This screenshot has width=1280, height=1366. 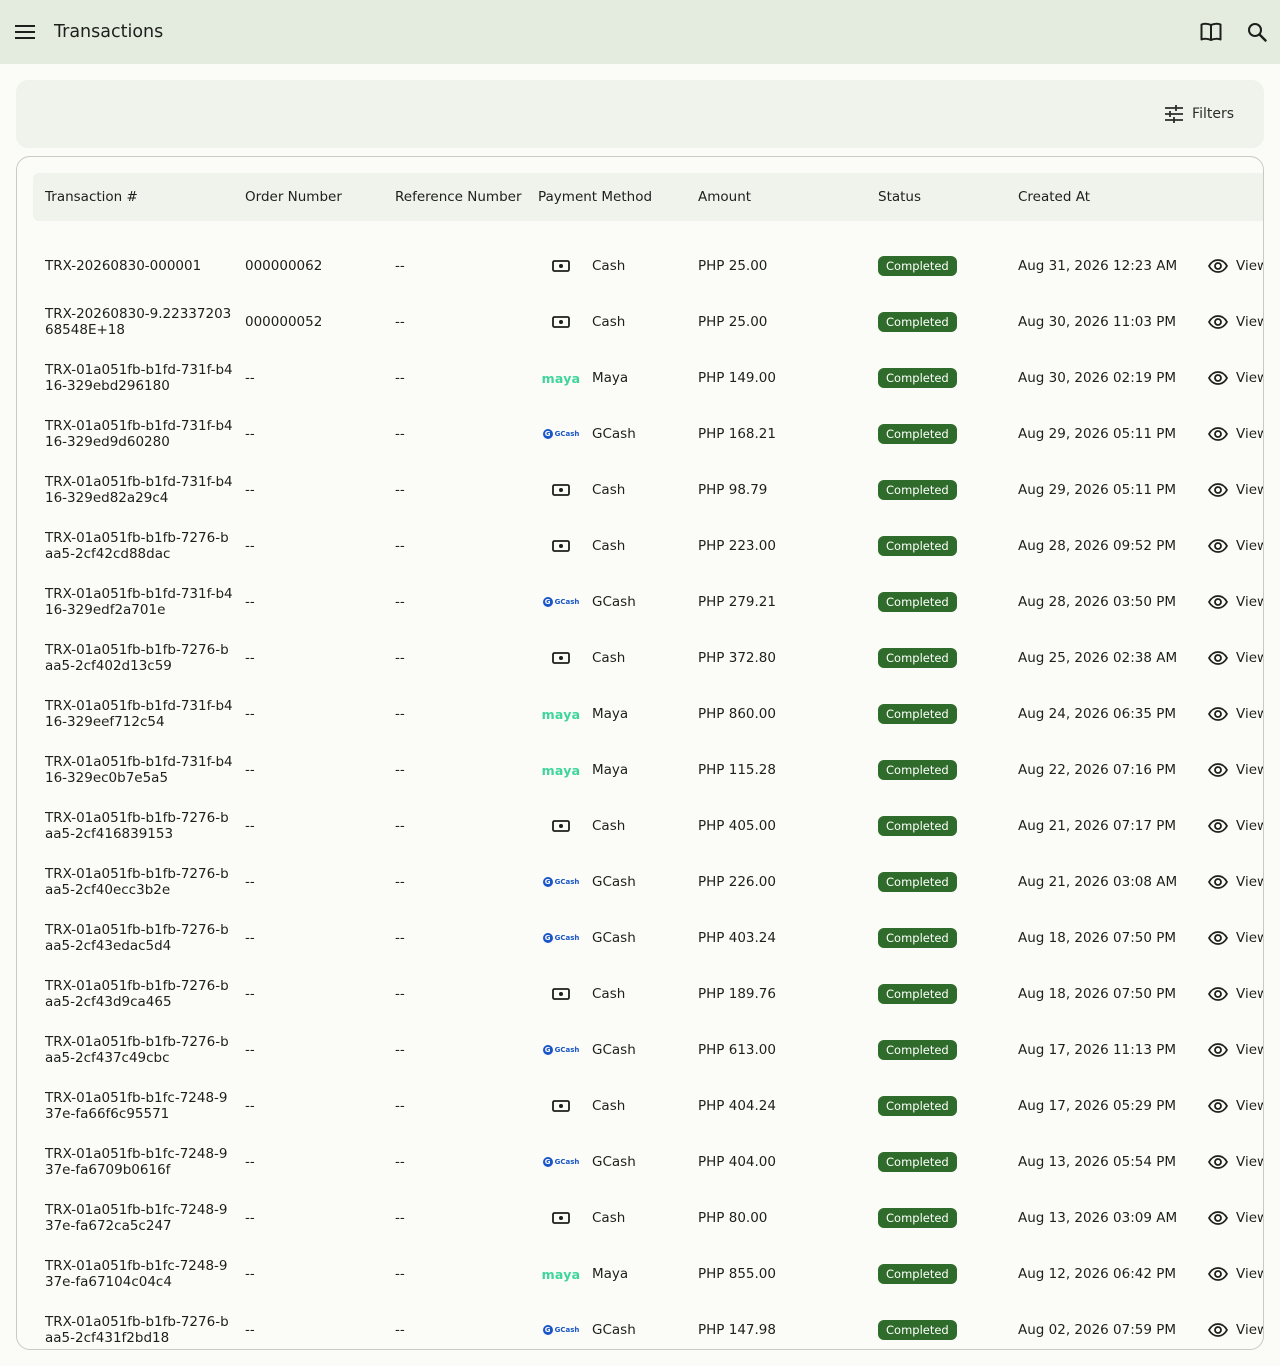 What do you see at coordinates (561, 1218) in the screenshot?
I see `cash-icon` at bounding box center [561, 1218].